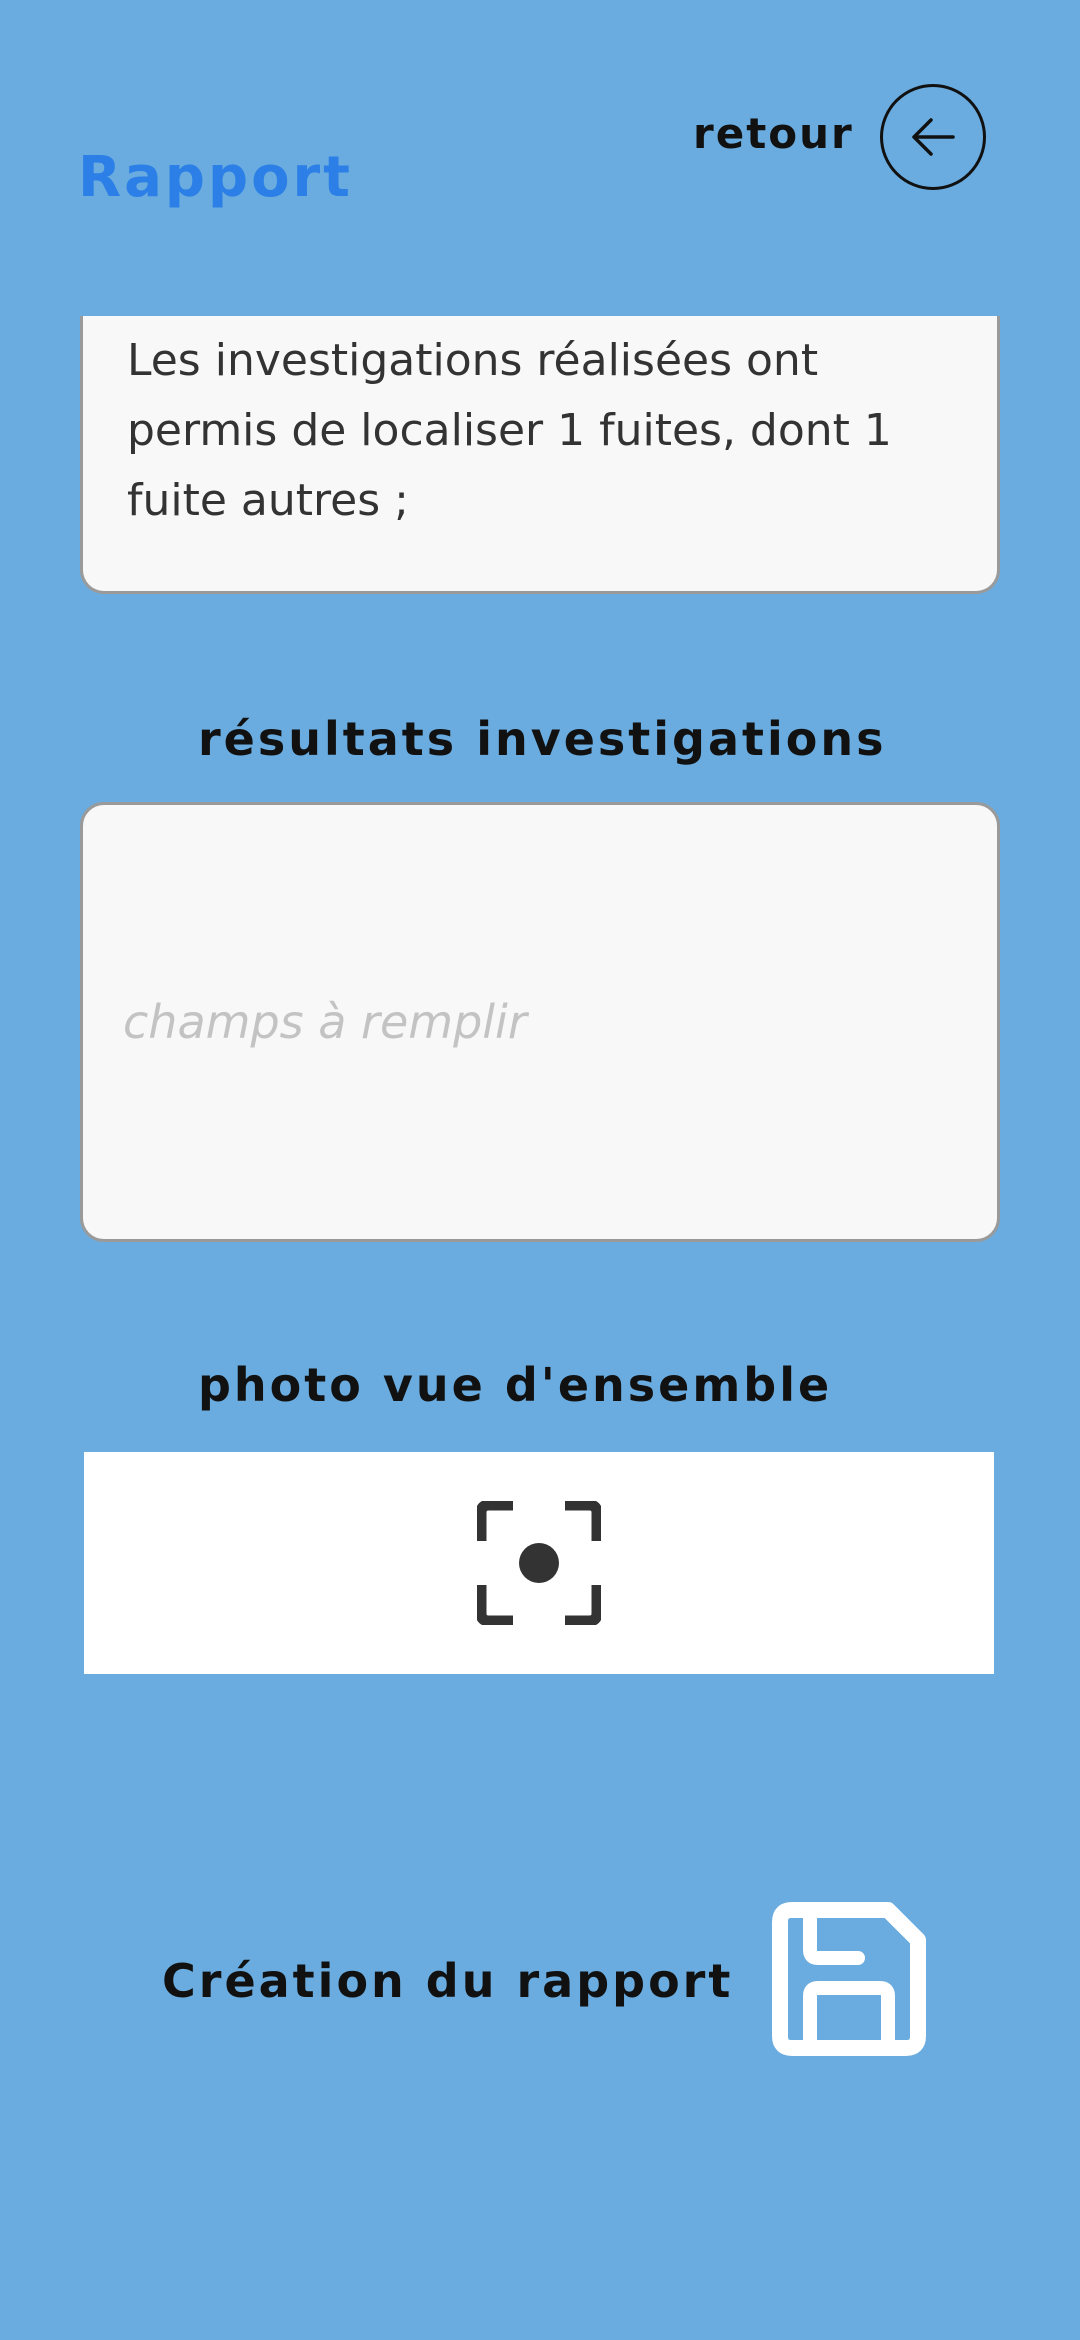 Image resolution: width=1080 pixels, height=2340 pixels. I want to click on back-label: retour, so click(773, 134).